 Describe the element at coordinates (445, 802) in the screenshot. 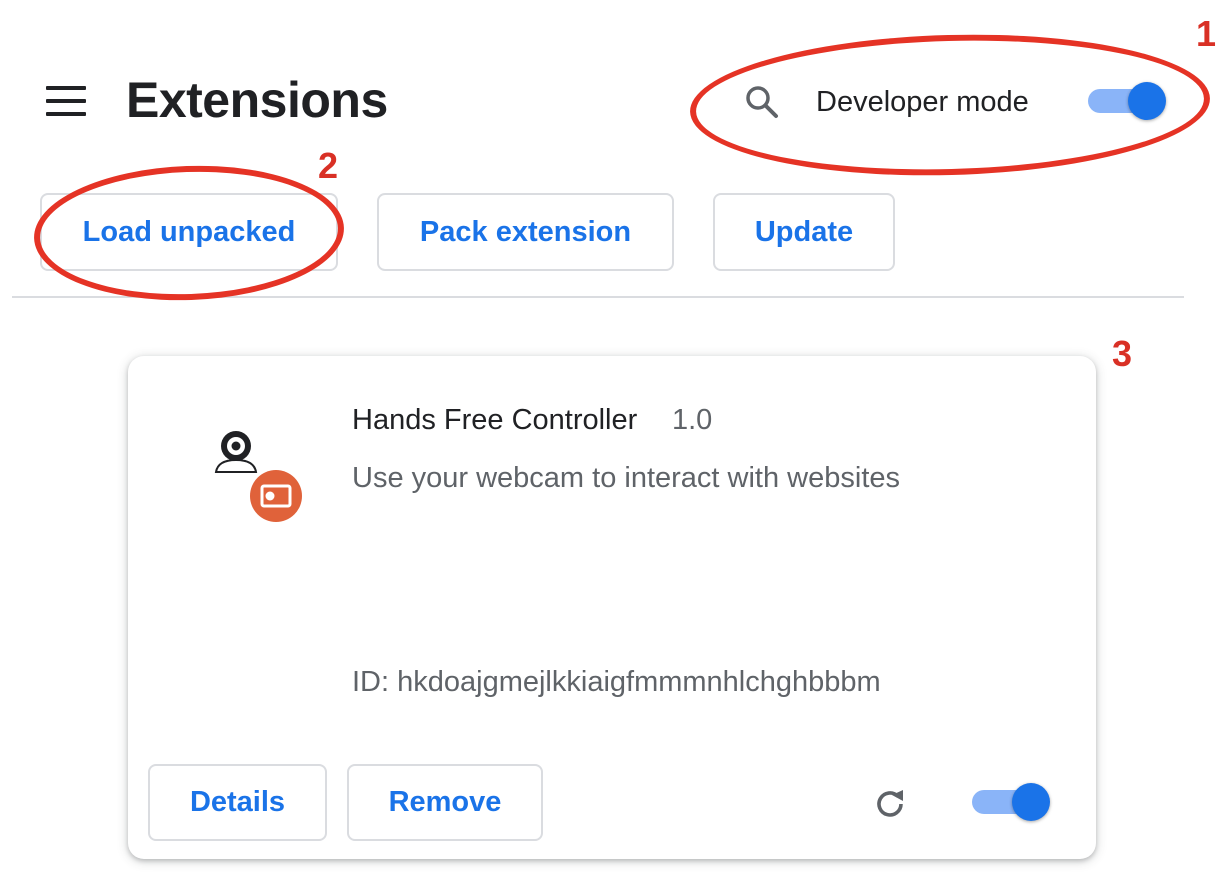

I see `remove-button: Remove` at that location.